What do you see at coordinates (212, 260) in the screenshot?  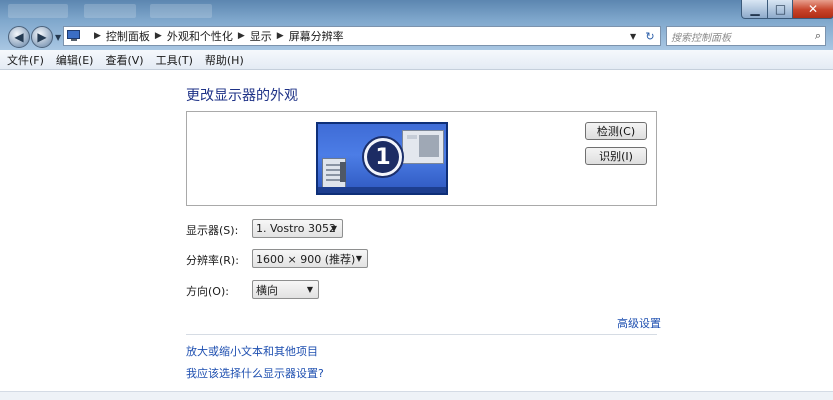 I see `resolution-label: 分辨率(R):` at bounding box center [212, 260].